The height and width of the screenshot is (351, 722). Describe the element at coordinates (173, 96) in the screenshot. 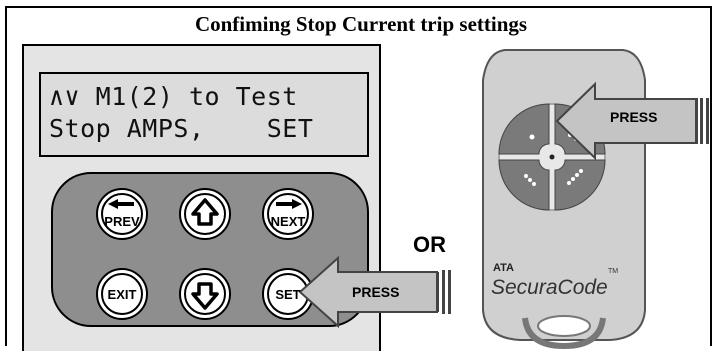

I see `lcd-line-1: ∧∨ M1(2) to Test` at that location.